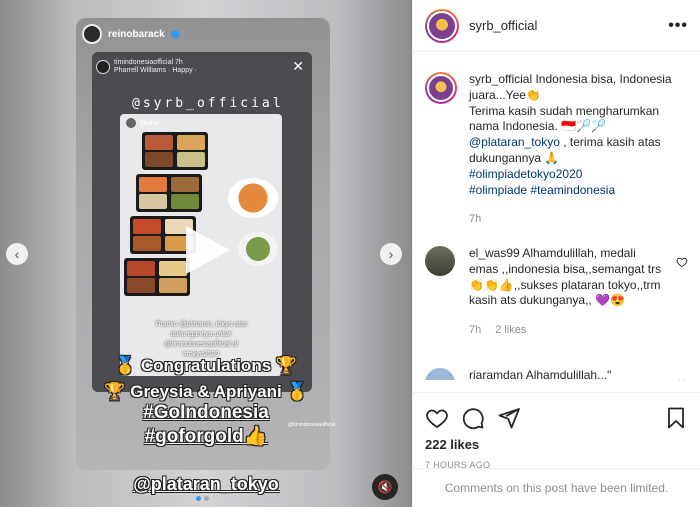 This screenshot has height=507, width=700. Describe the element at coordinates (572, 190) in the screenshot. I see `hashtag-link: #teamindonesia` at that location.